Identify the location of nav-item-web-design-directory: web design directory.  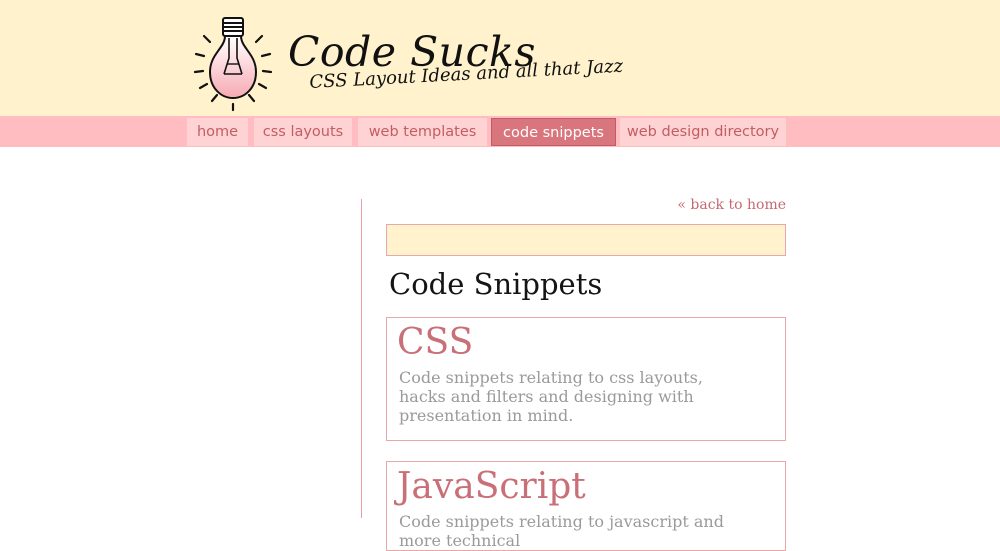
(703, 132).